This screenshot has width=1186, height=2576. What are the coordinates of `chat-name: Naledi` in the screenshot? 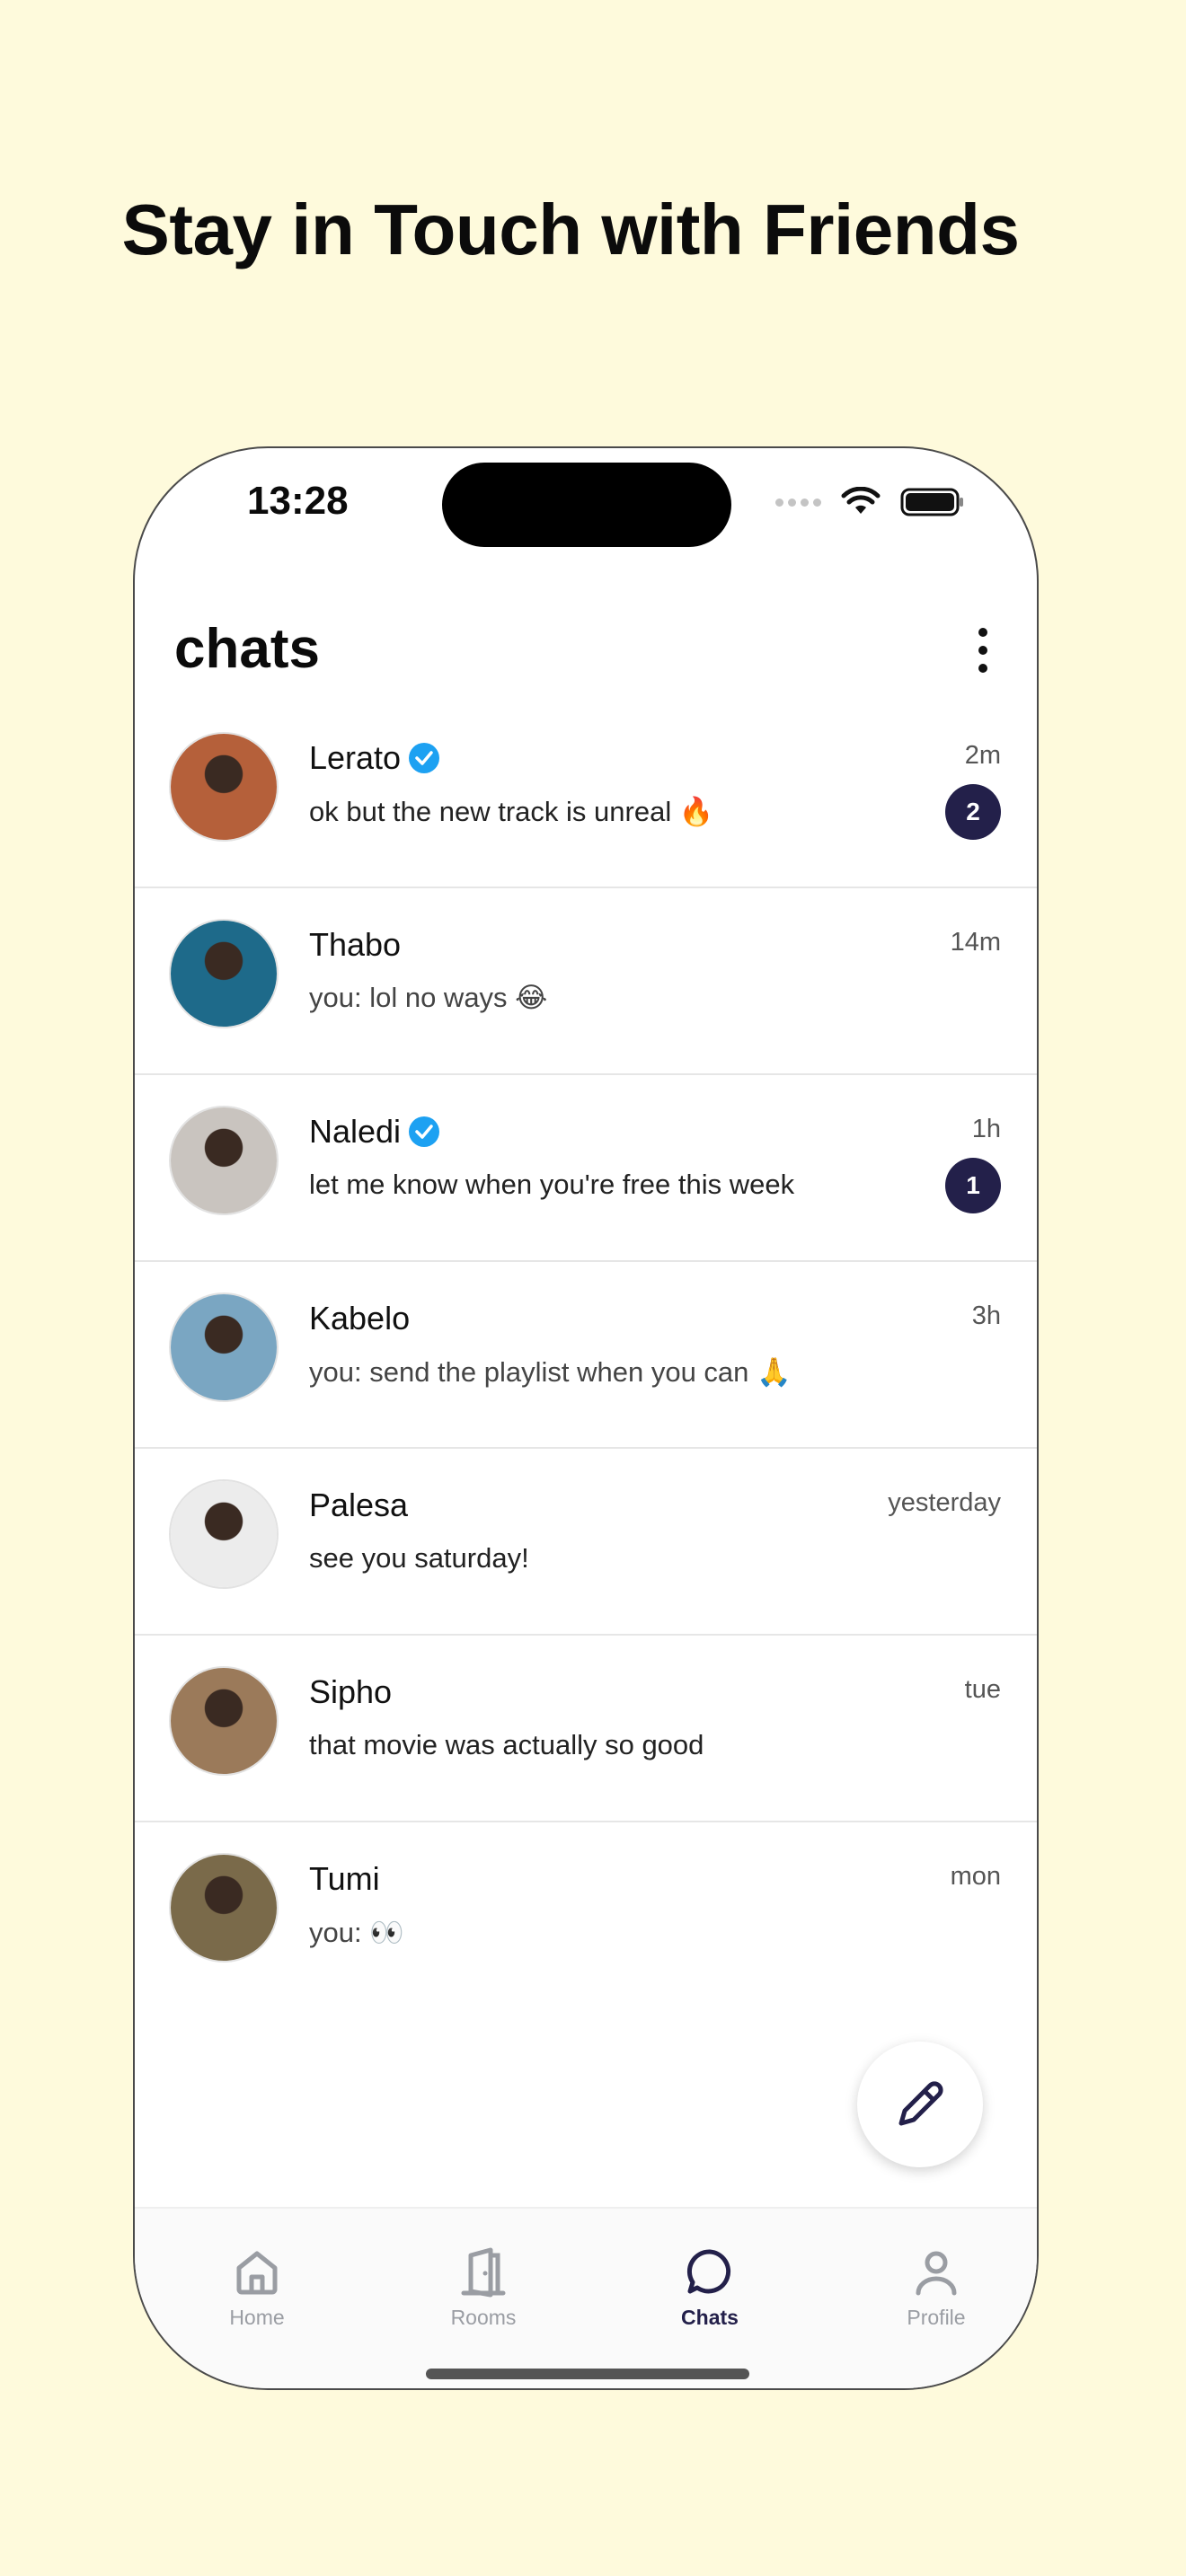 It's located at (374, 1132).